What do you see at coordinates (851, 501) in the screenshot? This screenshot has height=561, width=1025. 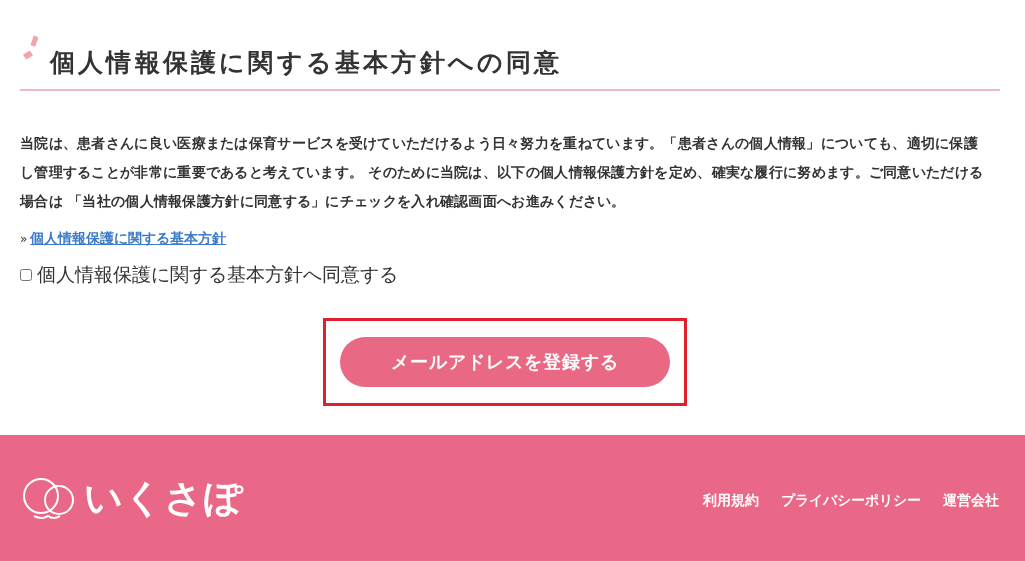 I see `footer-link: プライバシーポリシー` at bounding box center [851, 501].